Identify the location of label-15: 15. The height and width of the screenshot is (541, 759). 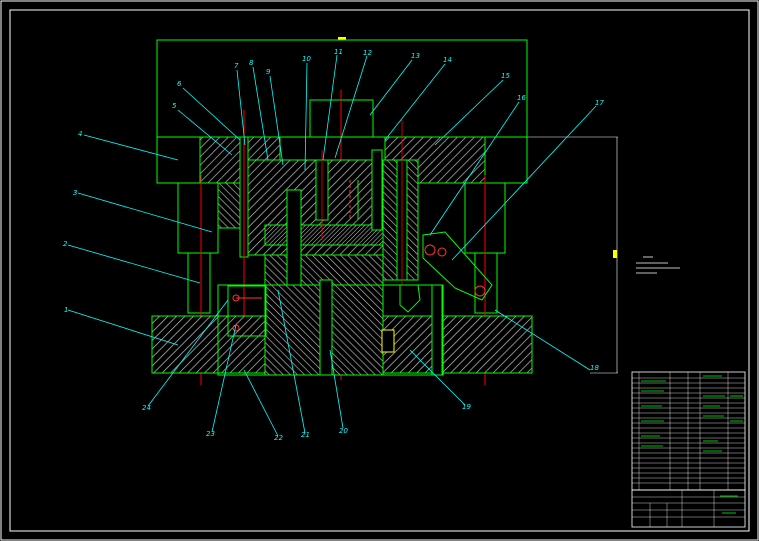
(505, 76).